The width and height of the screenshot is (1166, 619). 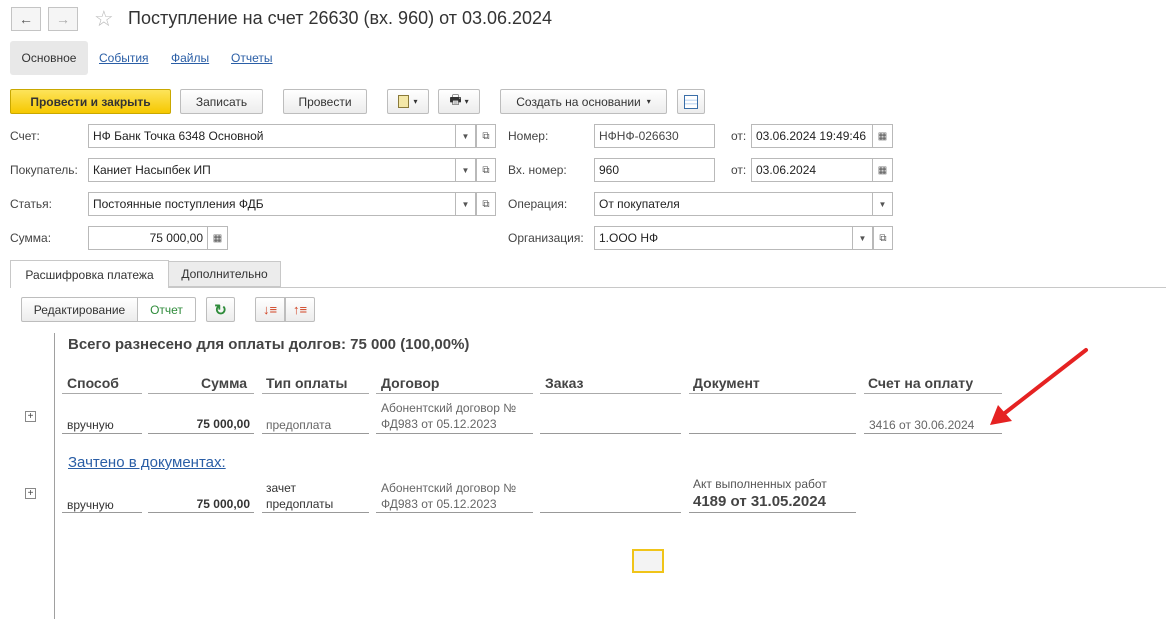 I want to click on account-dropdown: ▼, so click(x=466, y=136).